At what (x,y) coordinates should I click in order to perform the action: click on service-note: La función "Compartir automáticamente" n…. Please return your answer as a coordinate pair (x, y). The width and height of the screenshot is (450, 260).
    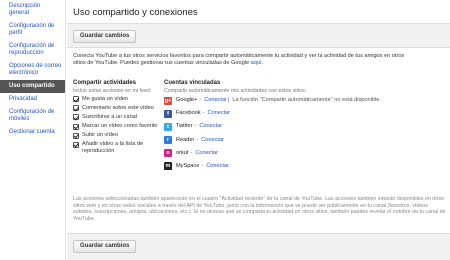
    Looking at the image, I should click on (306, 100).